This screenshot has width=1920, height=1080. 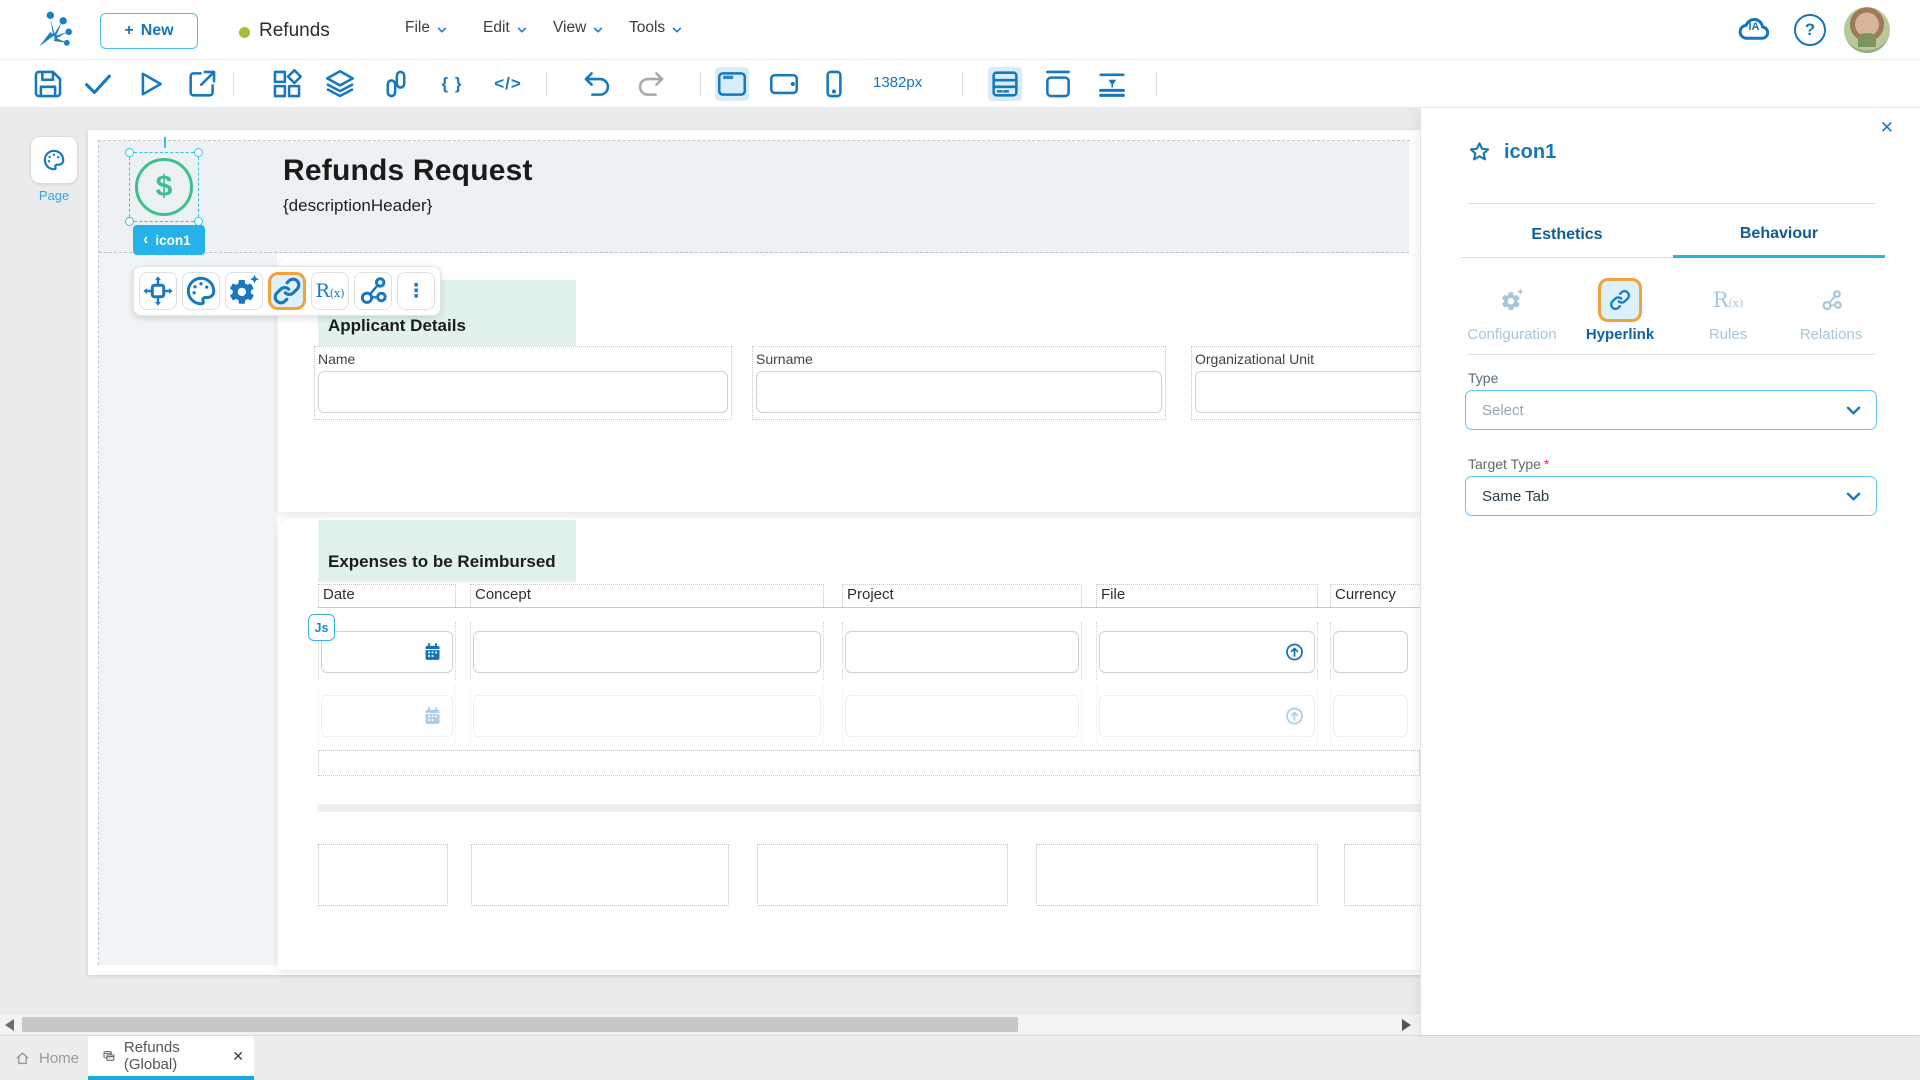 I want to click on page-style-button, so click(x=54, y=160).